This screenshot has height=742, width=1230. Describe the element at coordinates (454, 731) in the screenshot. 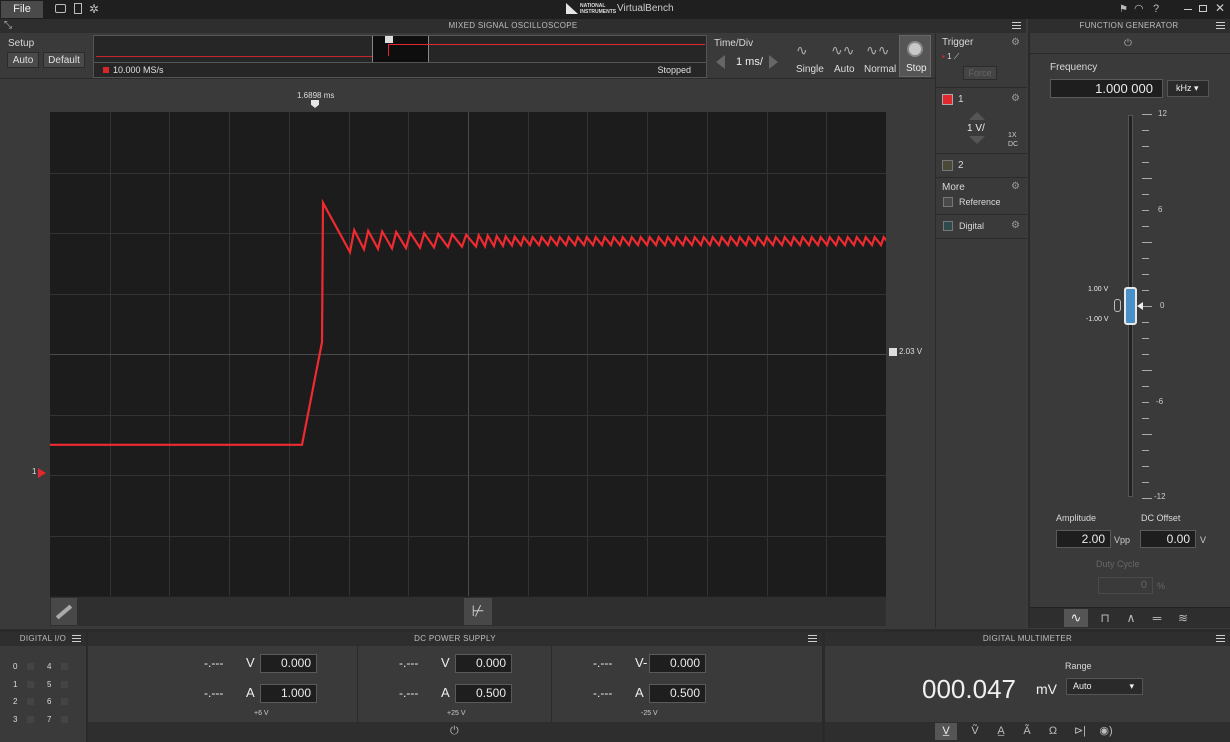

I see `power-output-icon: ⏻` at that location.